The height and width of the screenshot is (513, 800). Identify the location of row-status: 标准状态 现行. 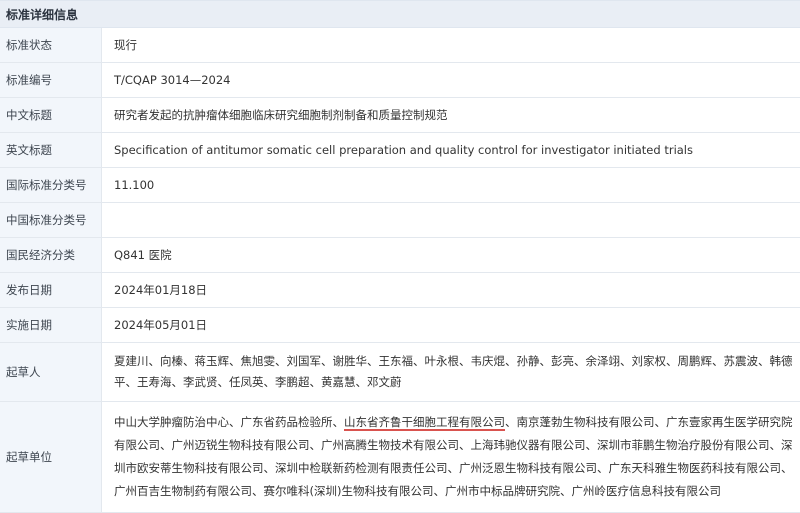
(400, 45).